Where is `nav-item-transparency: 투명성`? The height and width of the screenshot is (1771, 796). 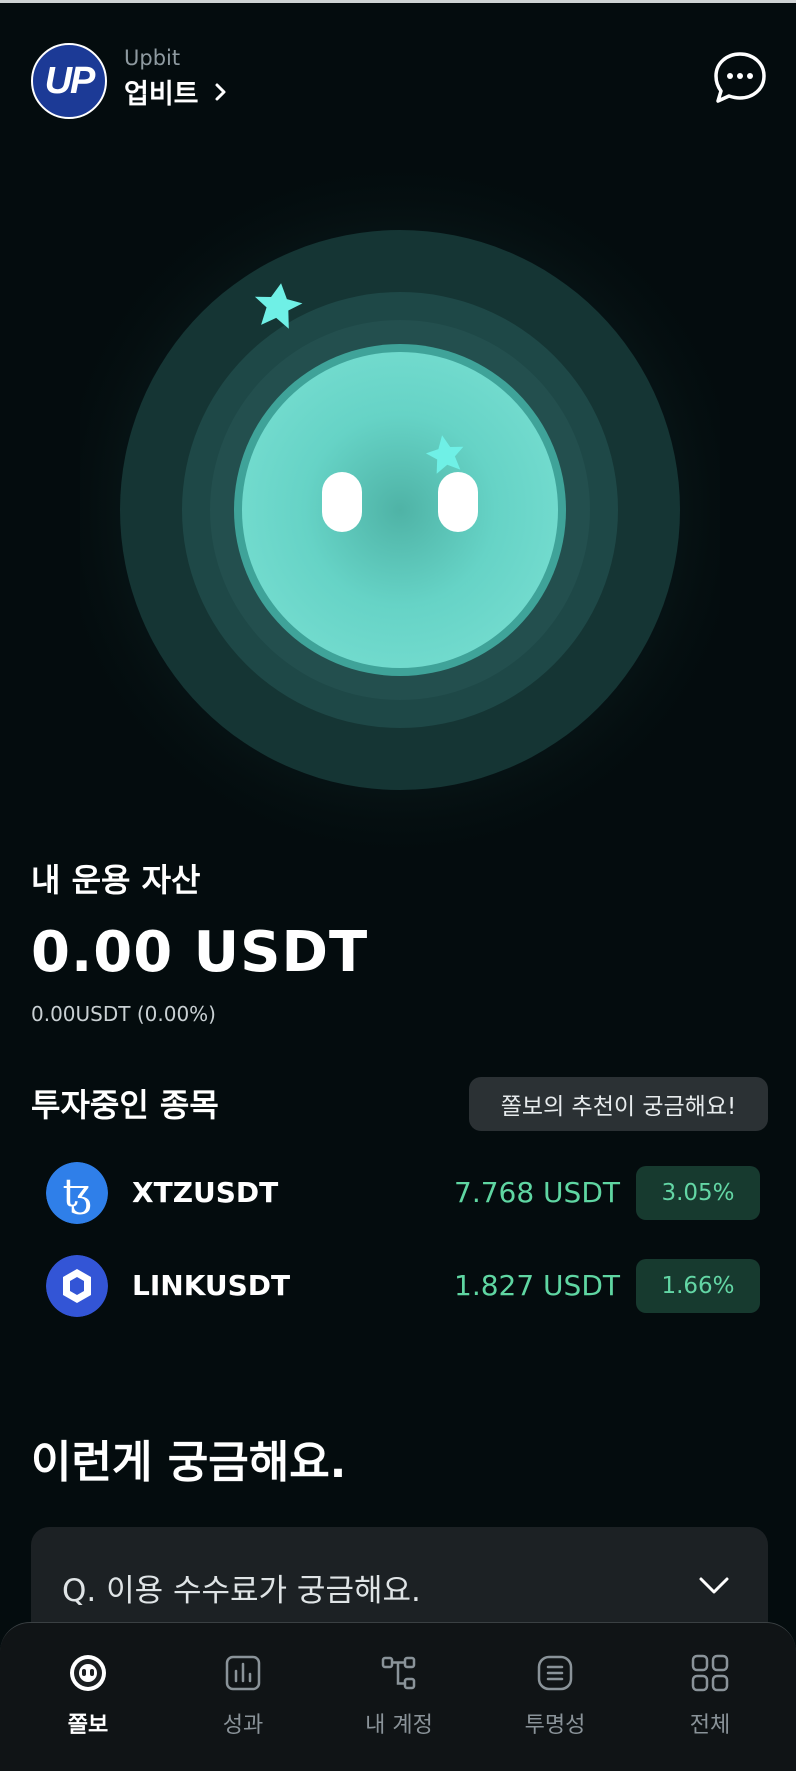 nav-item-transparency: 투명성 is located at coordinates (555, 1703).